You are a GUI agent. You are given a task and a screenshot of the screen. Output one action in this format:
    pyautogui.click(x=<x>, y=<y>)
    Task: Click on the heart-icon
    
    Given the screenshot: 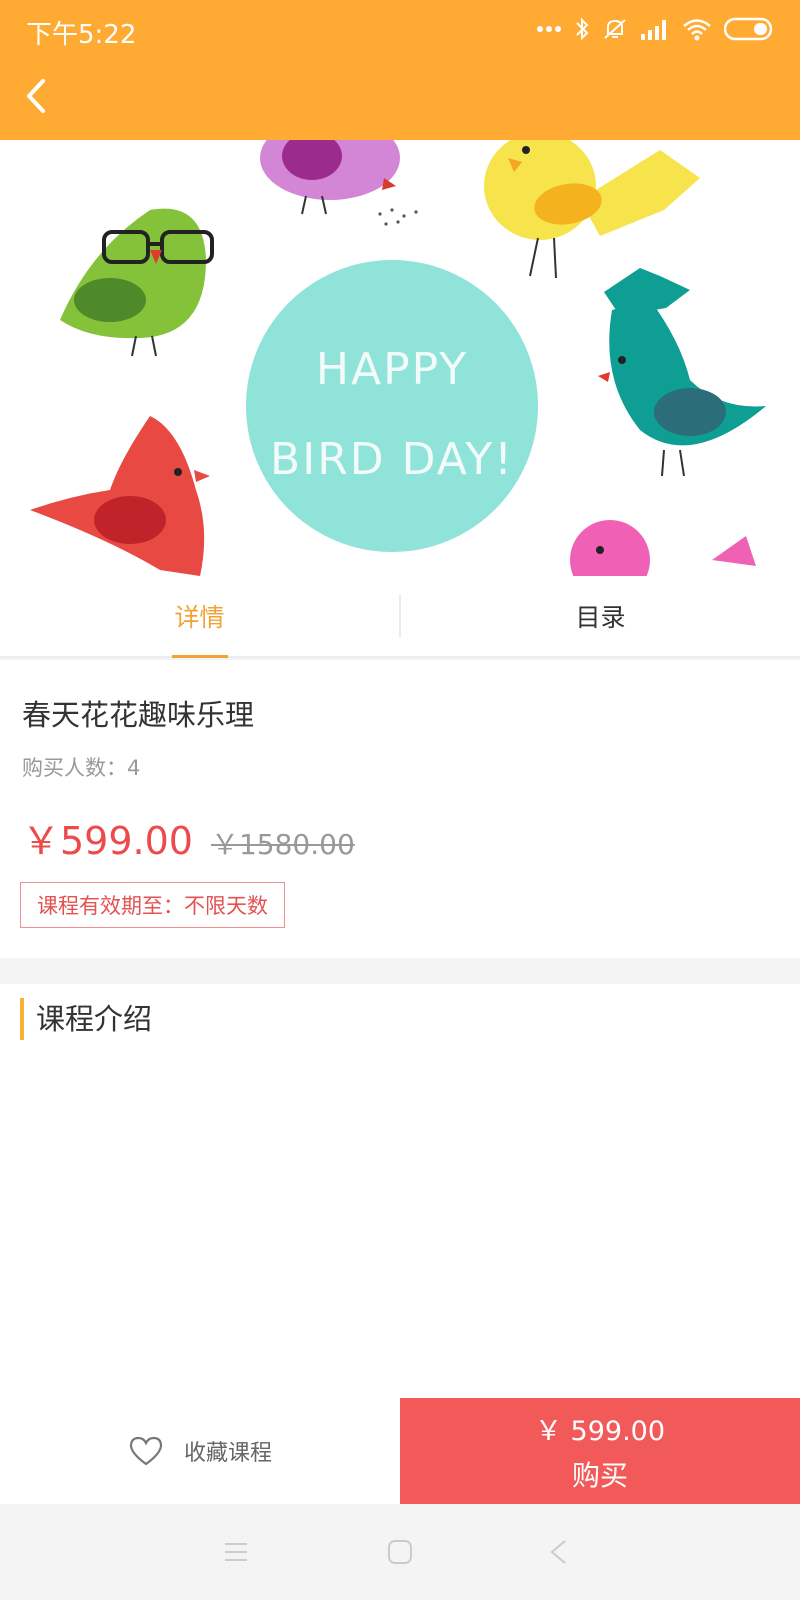 What is the action you would take?
    pyautogui.click(x=146, y=1451)
    